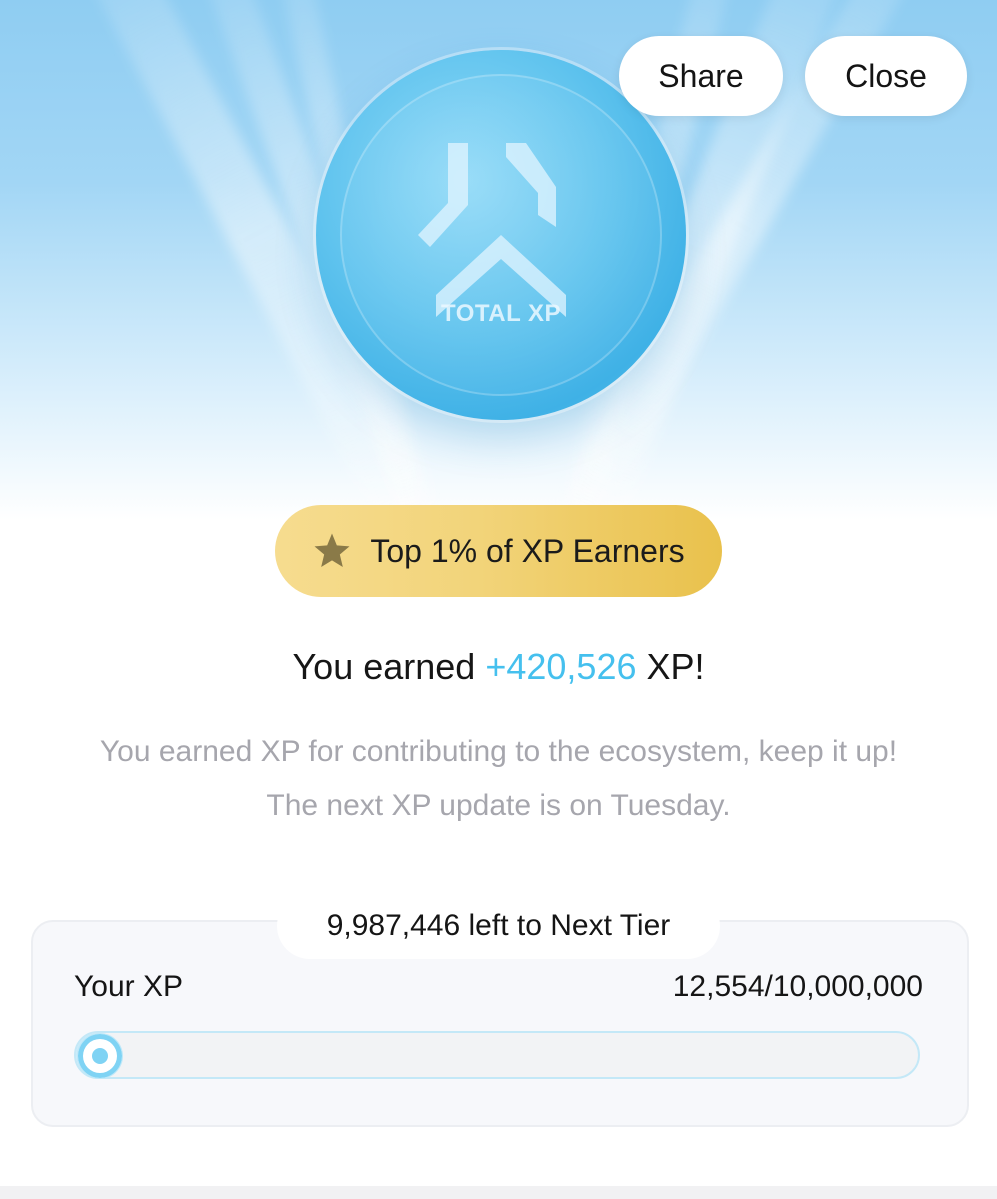 Image resolution: width=997 pixels, height=1199 pixels. Describe the element at coordinates (561, 666) in the screenshot. I see `earned-amount: +420,526` at that location.